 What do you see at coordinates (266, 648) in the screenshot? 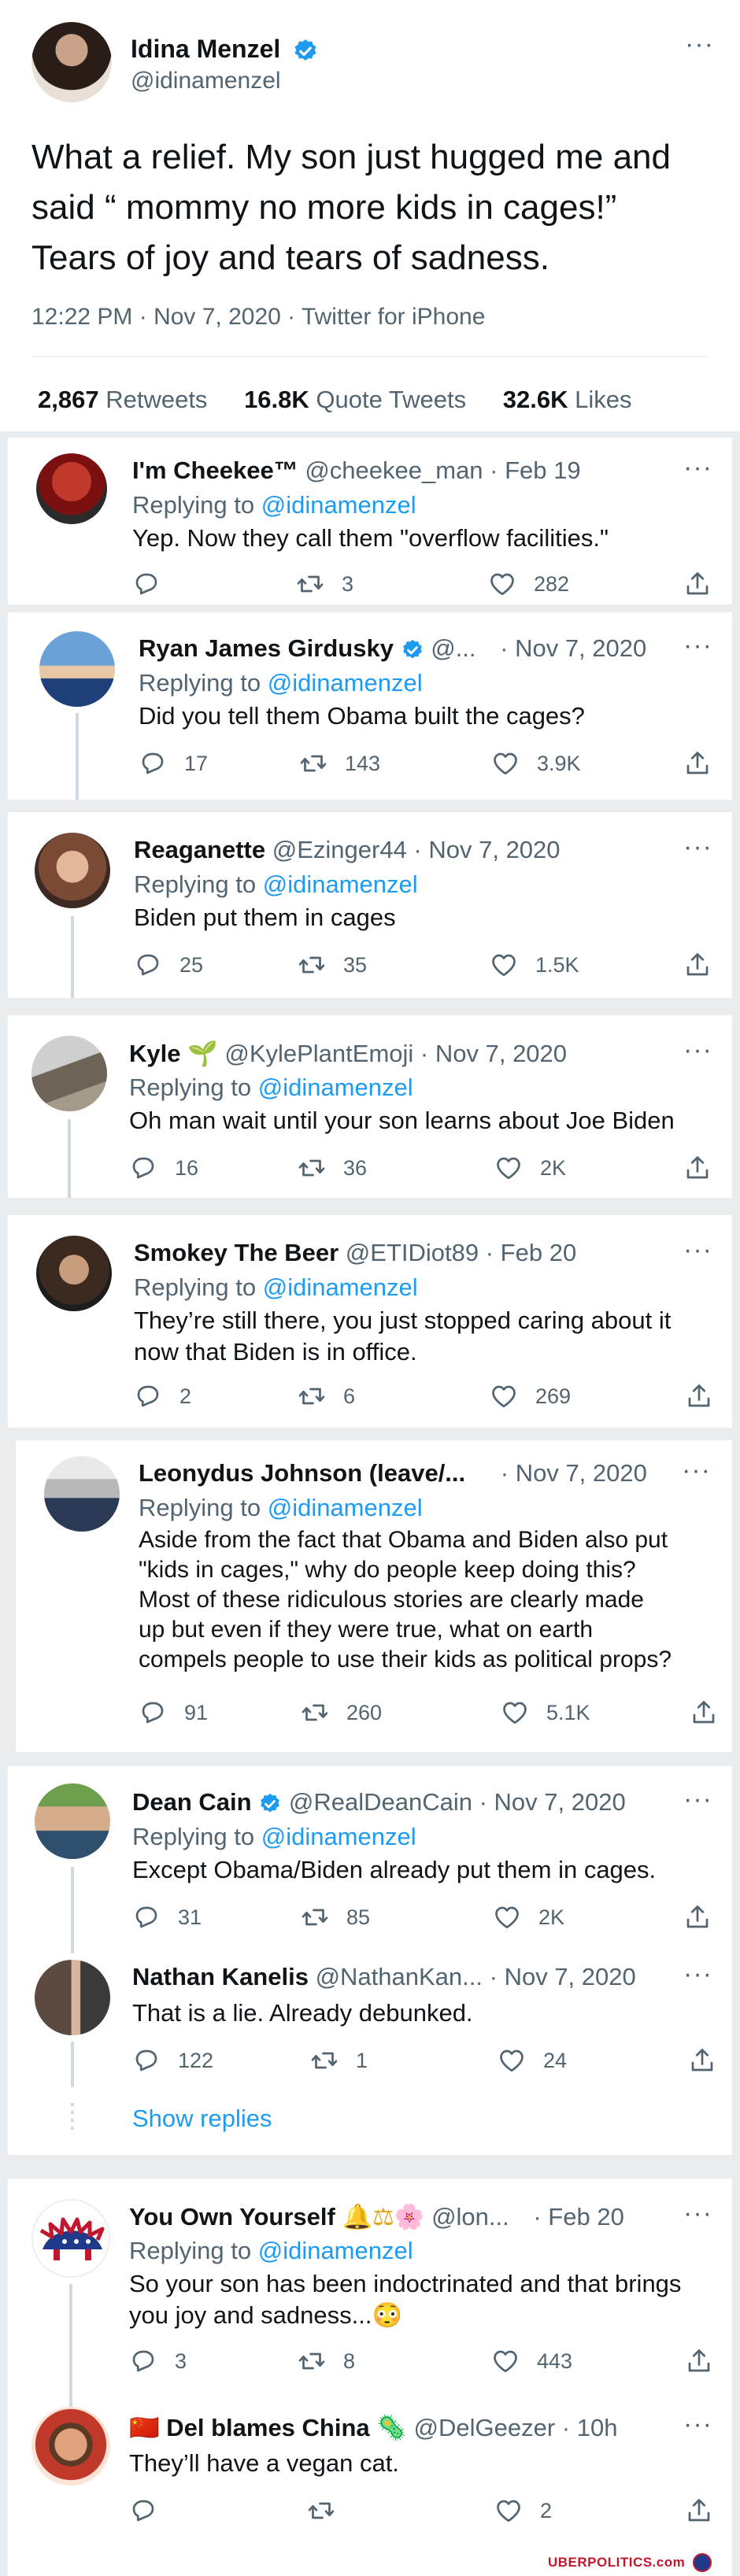
I see `author-name: Ryan James Girdusky` at bounding box center [266, 648].